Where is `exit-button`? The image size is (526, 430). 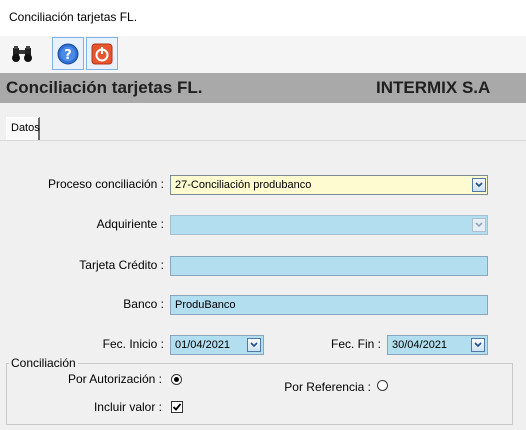
exit-button is located at coordinates (102, 53).